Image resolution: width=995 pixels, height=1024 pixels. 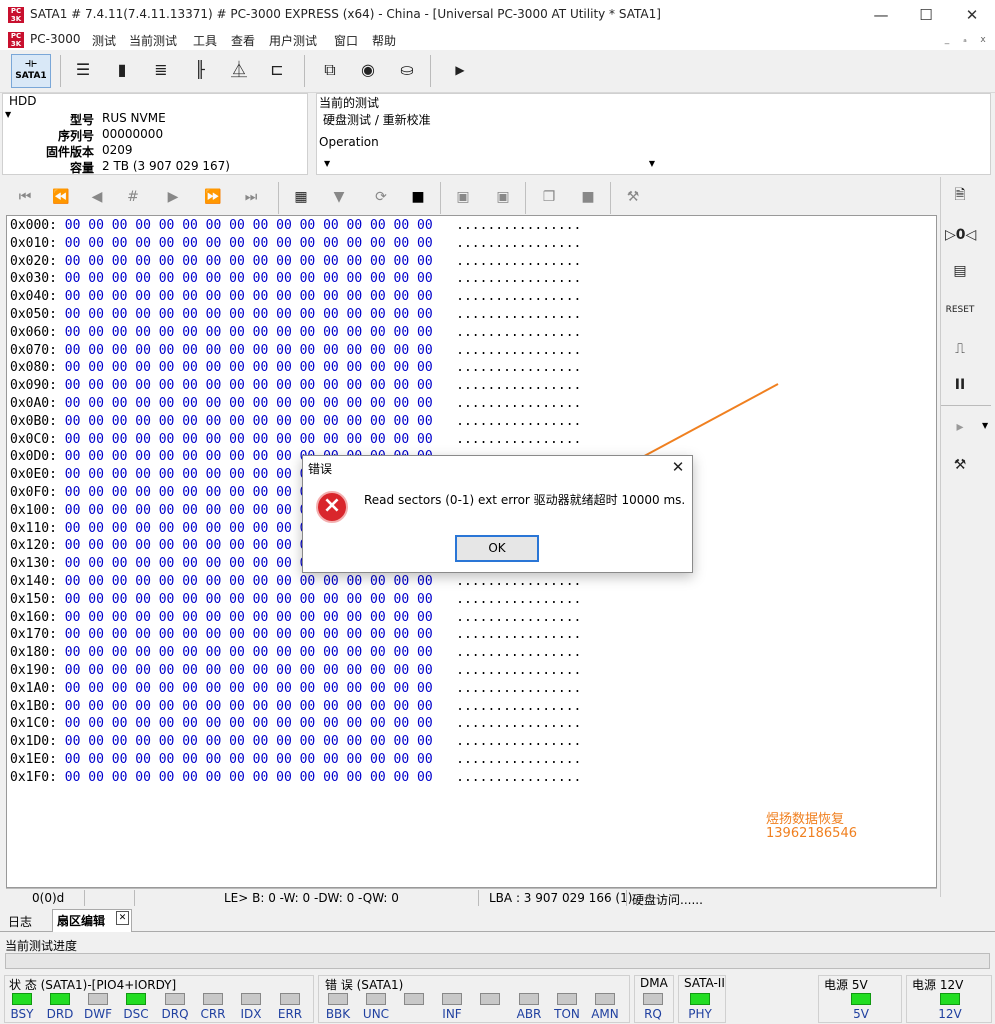 What do you see at coordinates (960, 235) in the screenshot?
I see `power-zero-icon: ▷0◁` at bounding box center [960, 235].